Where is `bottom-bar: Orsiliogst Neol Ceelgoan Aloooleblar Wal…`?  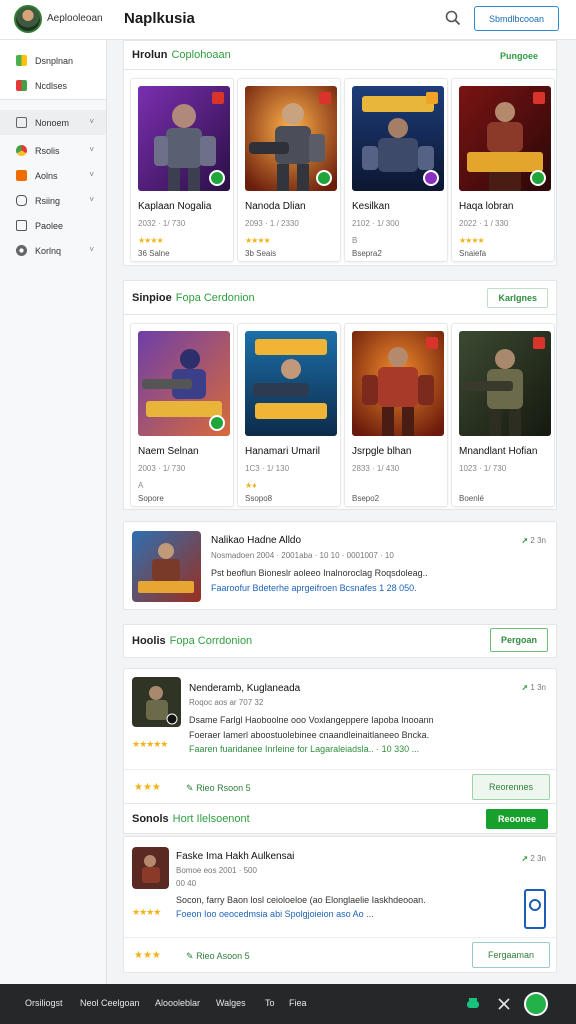
bottom-bar: Orsiliogst Neol Ceelgoan Aloooleblar Wal… is located at coordinates (288, 1004).